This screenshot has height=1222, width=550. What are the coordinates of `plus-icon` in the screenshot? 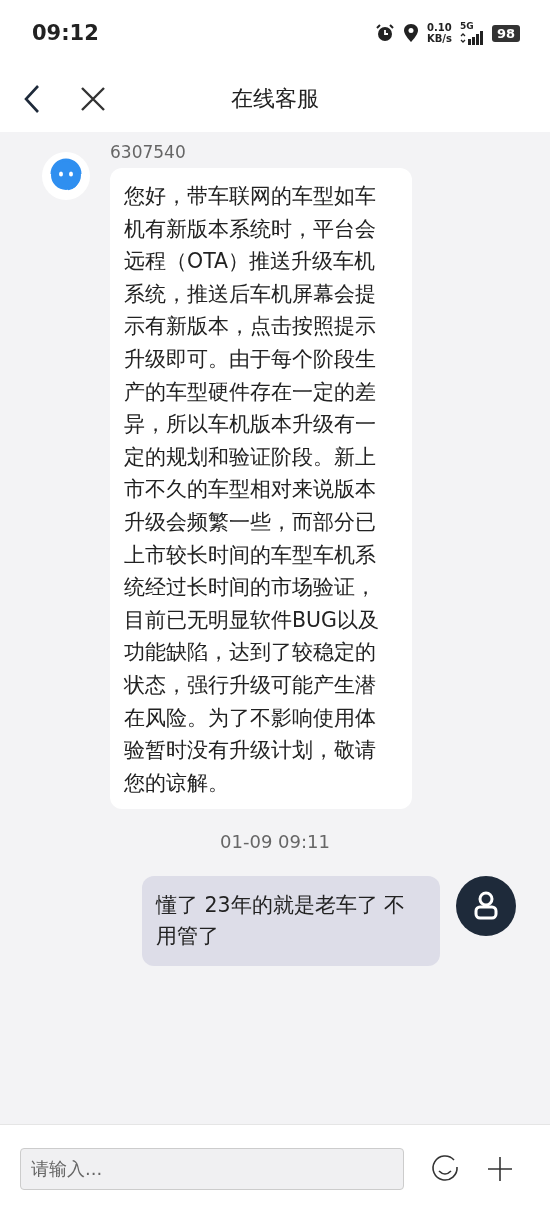 It's located at (500, 1168).